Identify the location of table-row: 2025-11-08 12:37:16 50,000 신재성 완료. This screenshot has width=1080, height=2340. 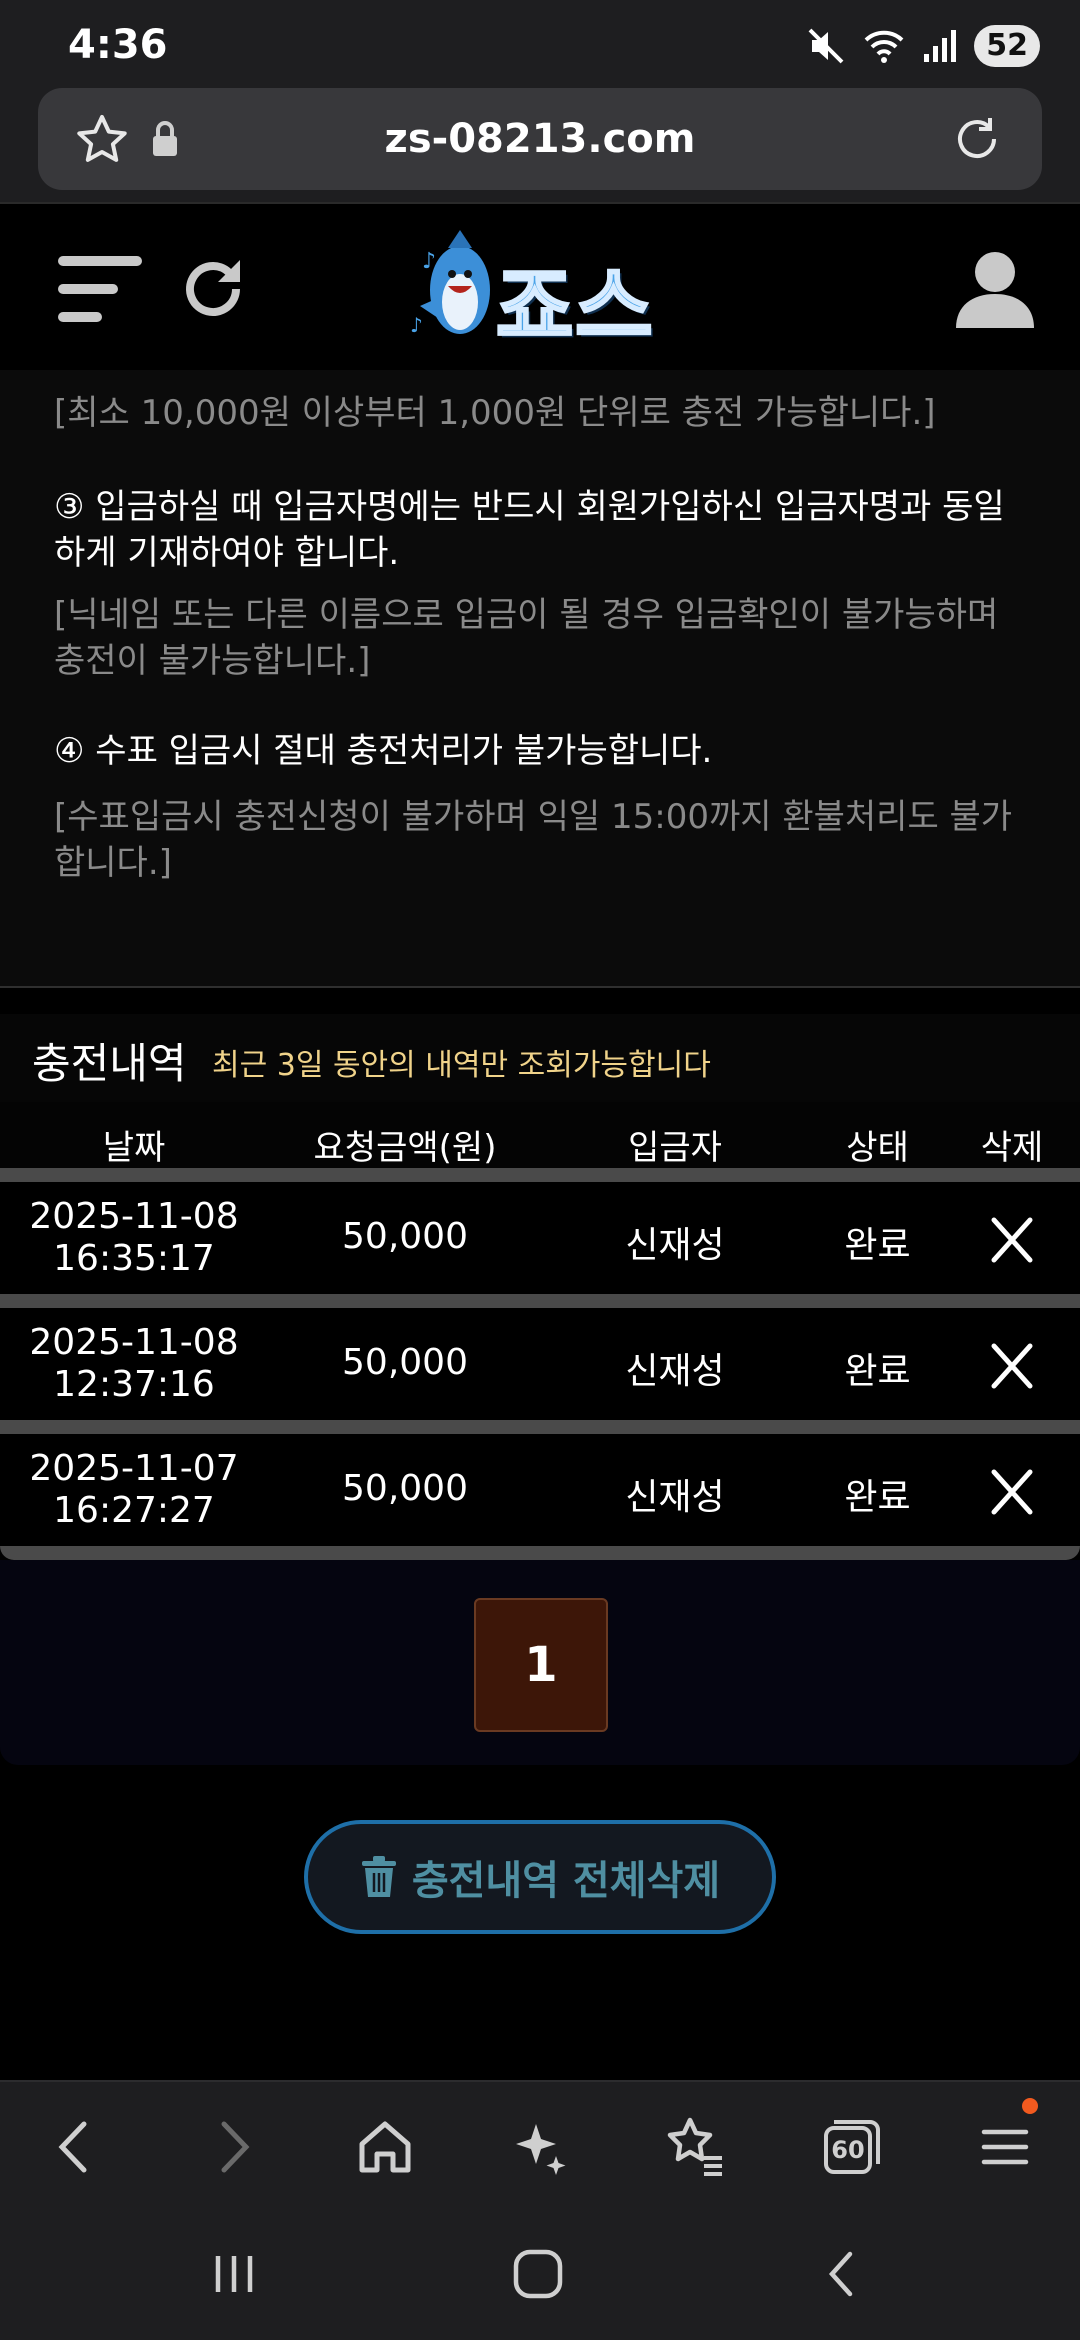
(540, 1364).